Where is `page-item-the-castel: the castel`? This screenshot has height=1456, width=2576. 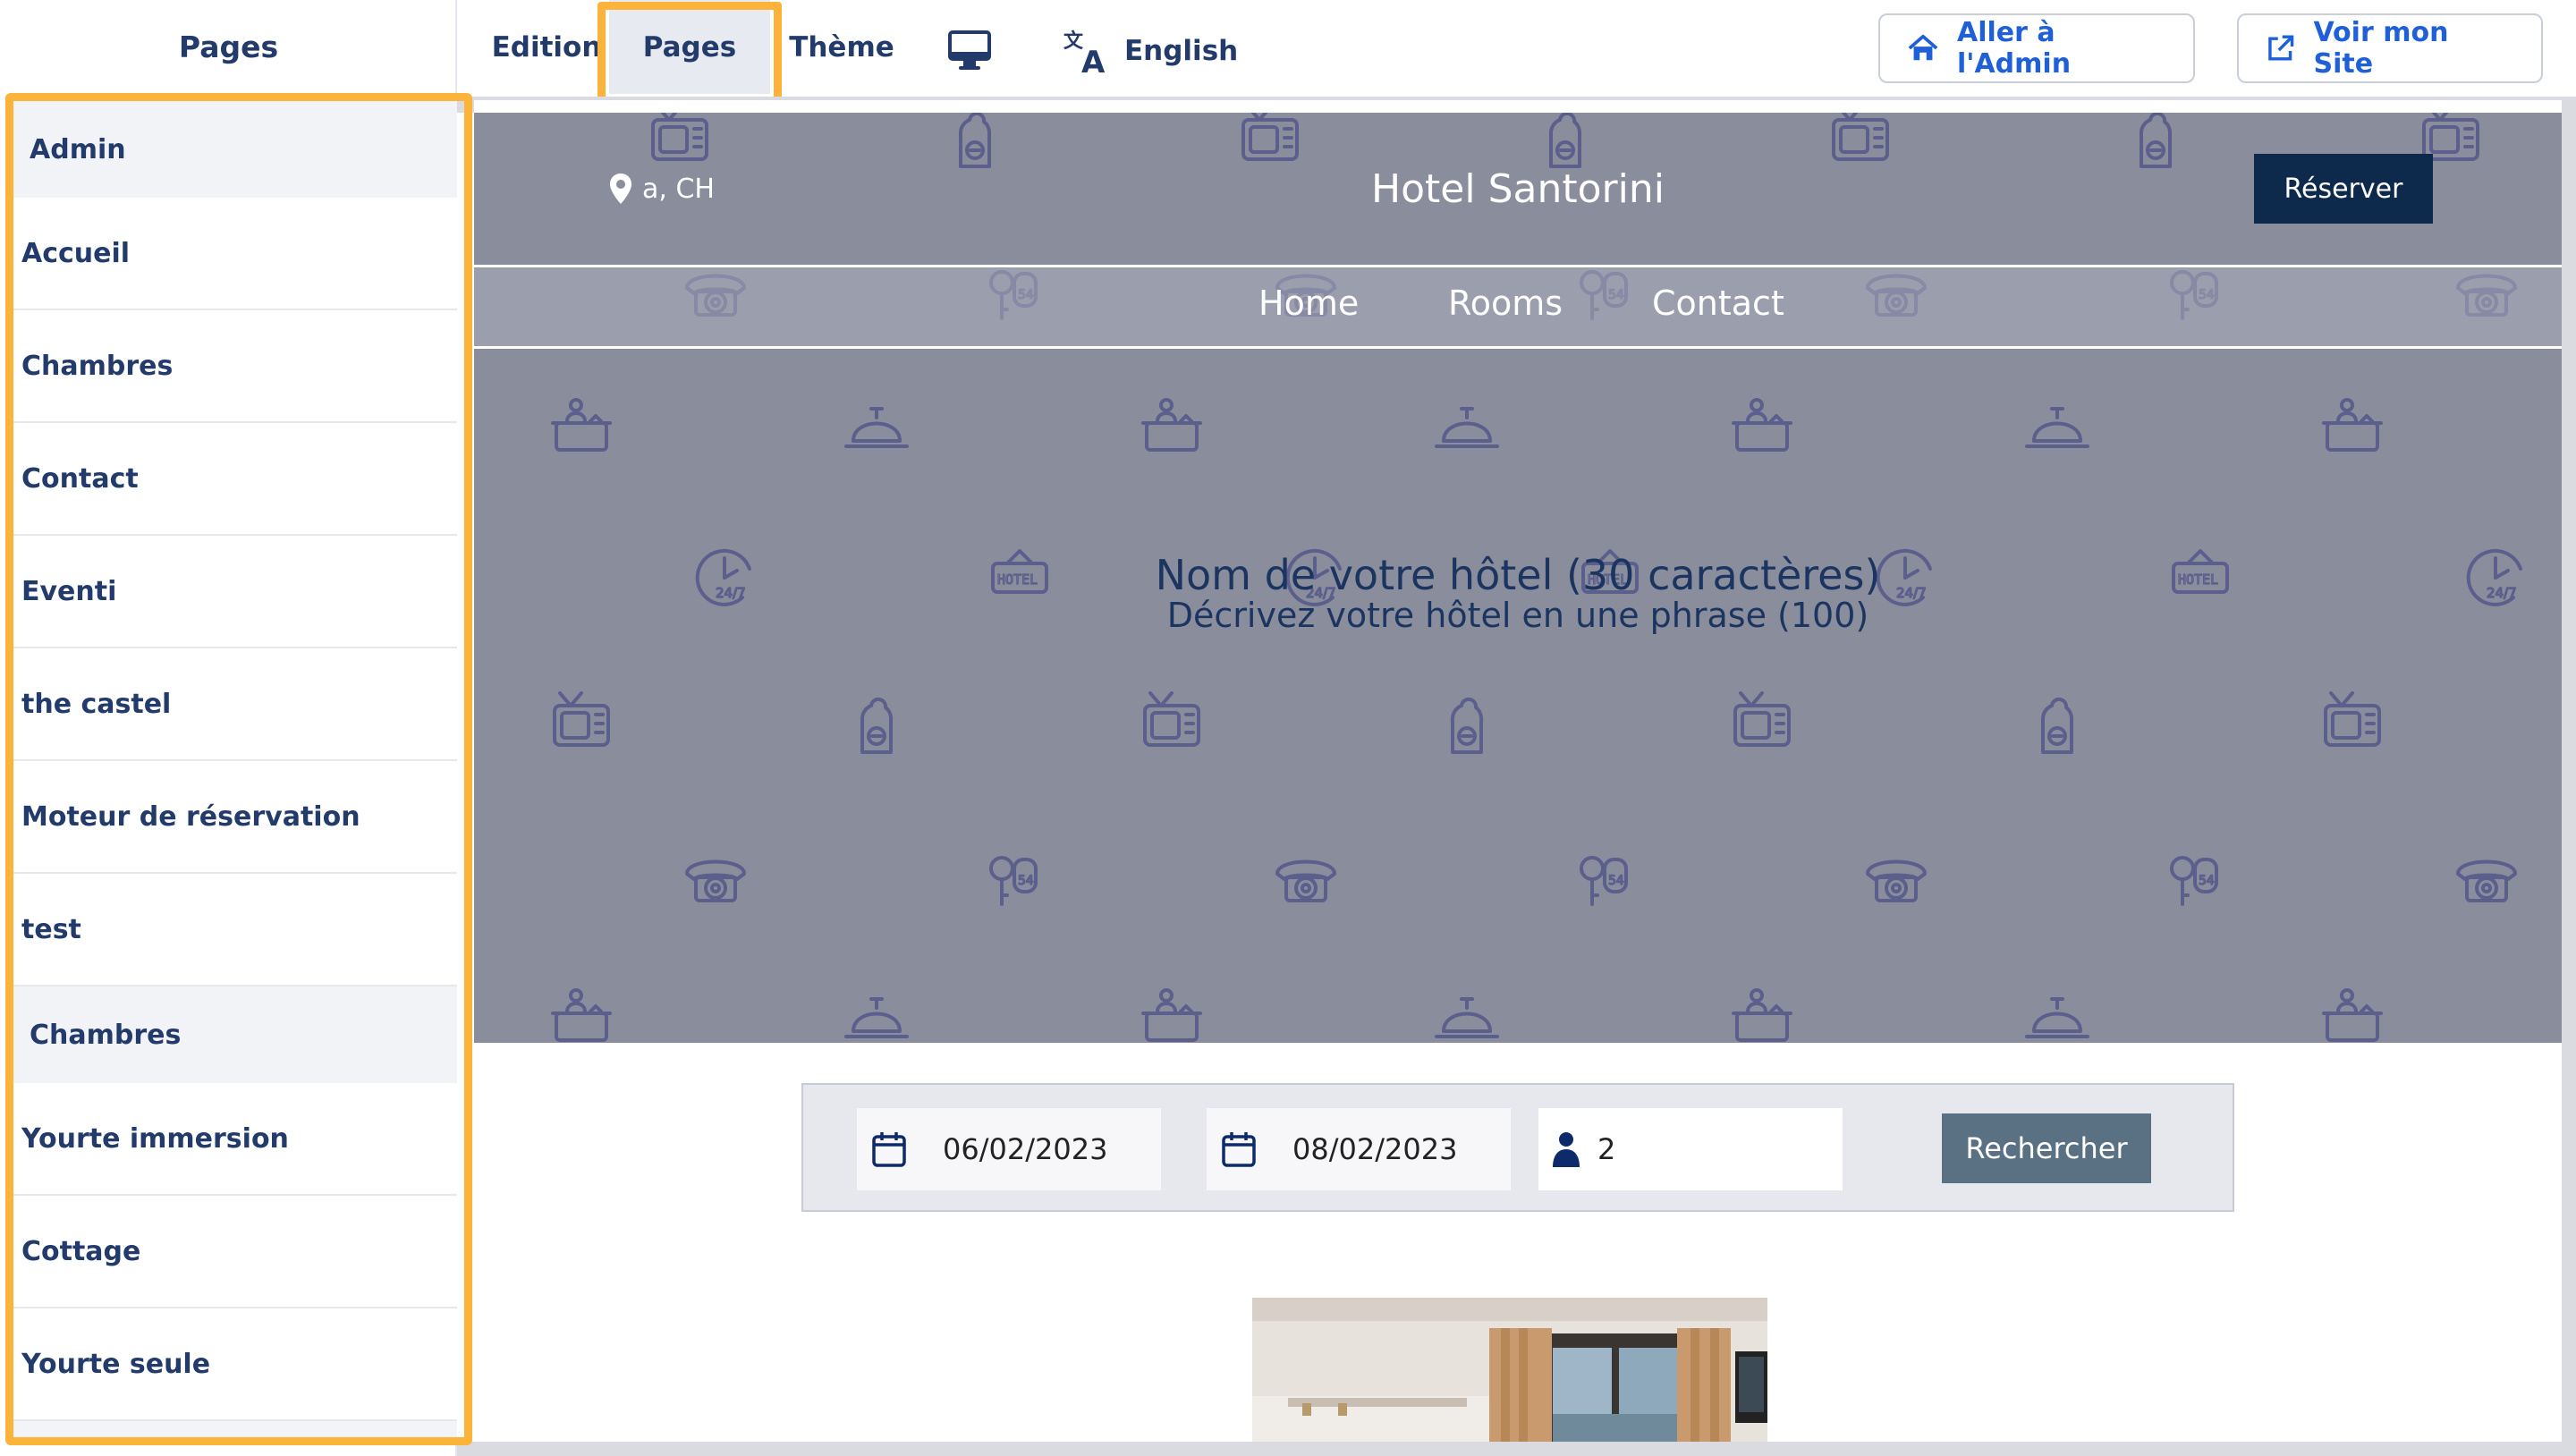 page-item-the-castel: the castel is located at coordinates (235, 704).